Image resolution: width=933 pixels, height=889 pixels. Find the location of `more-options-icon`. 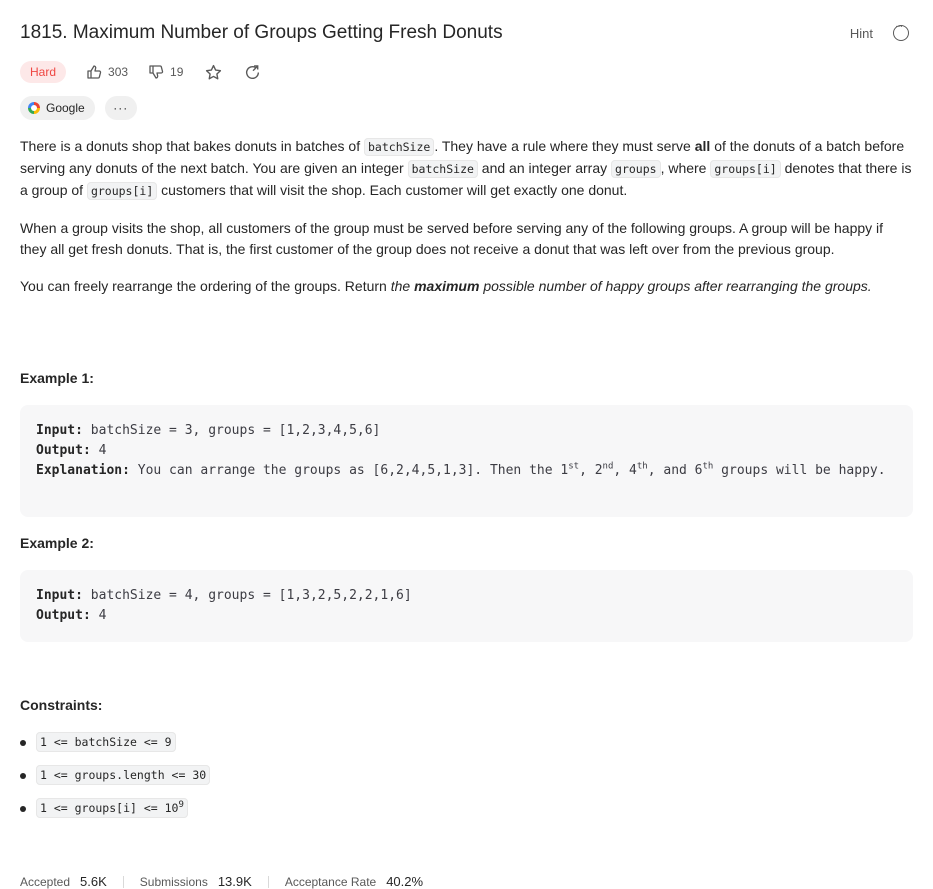

more-options-icon is located at coordinates (901, 31).